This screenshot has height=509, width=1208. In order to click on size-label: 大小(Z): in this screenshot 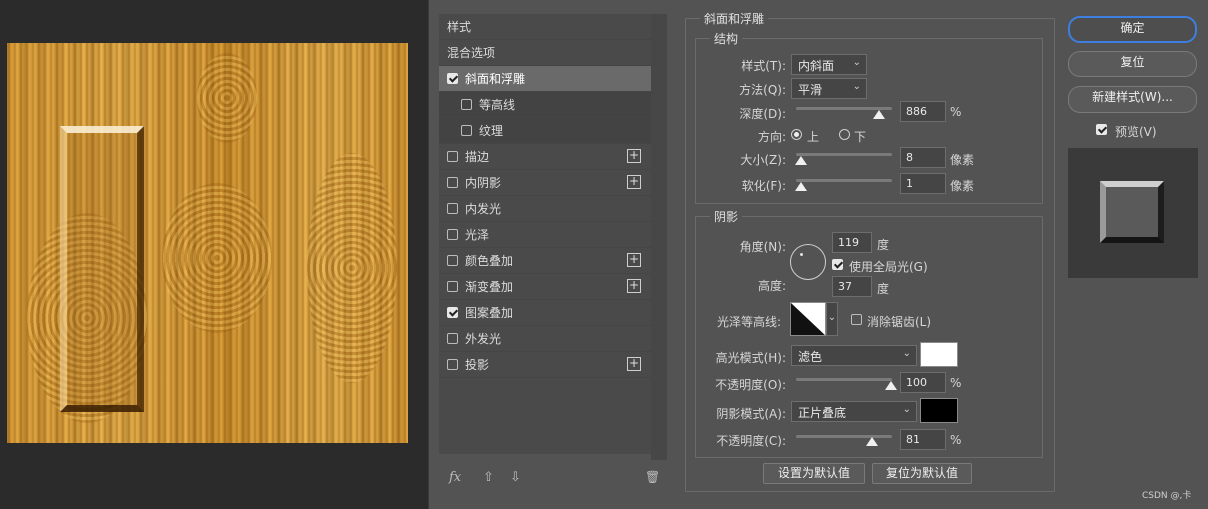, I will do `click(763, 160)`.